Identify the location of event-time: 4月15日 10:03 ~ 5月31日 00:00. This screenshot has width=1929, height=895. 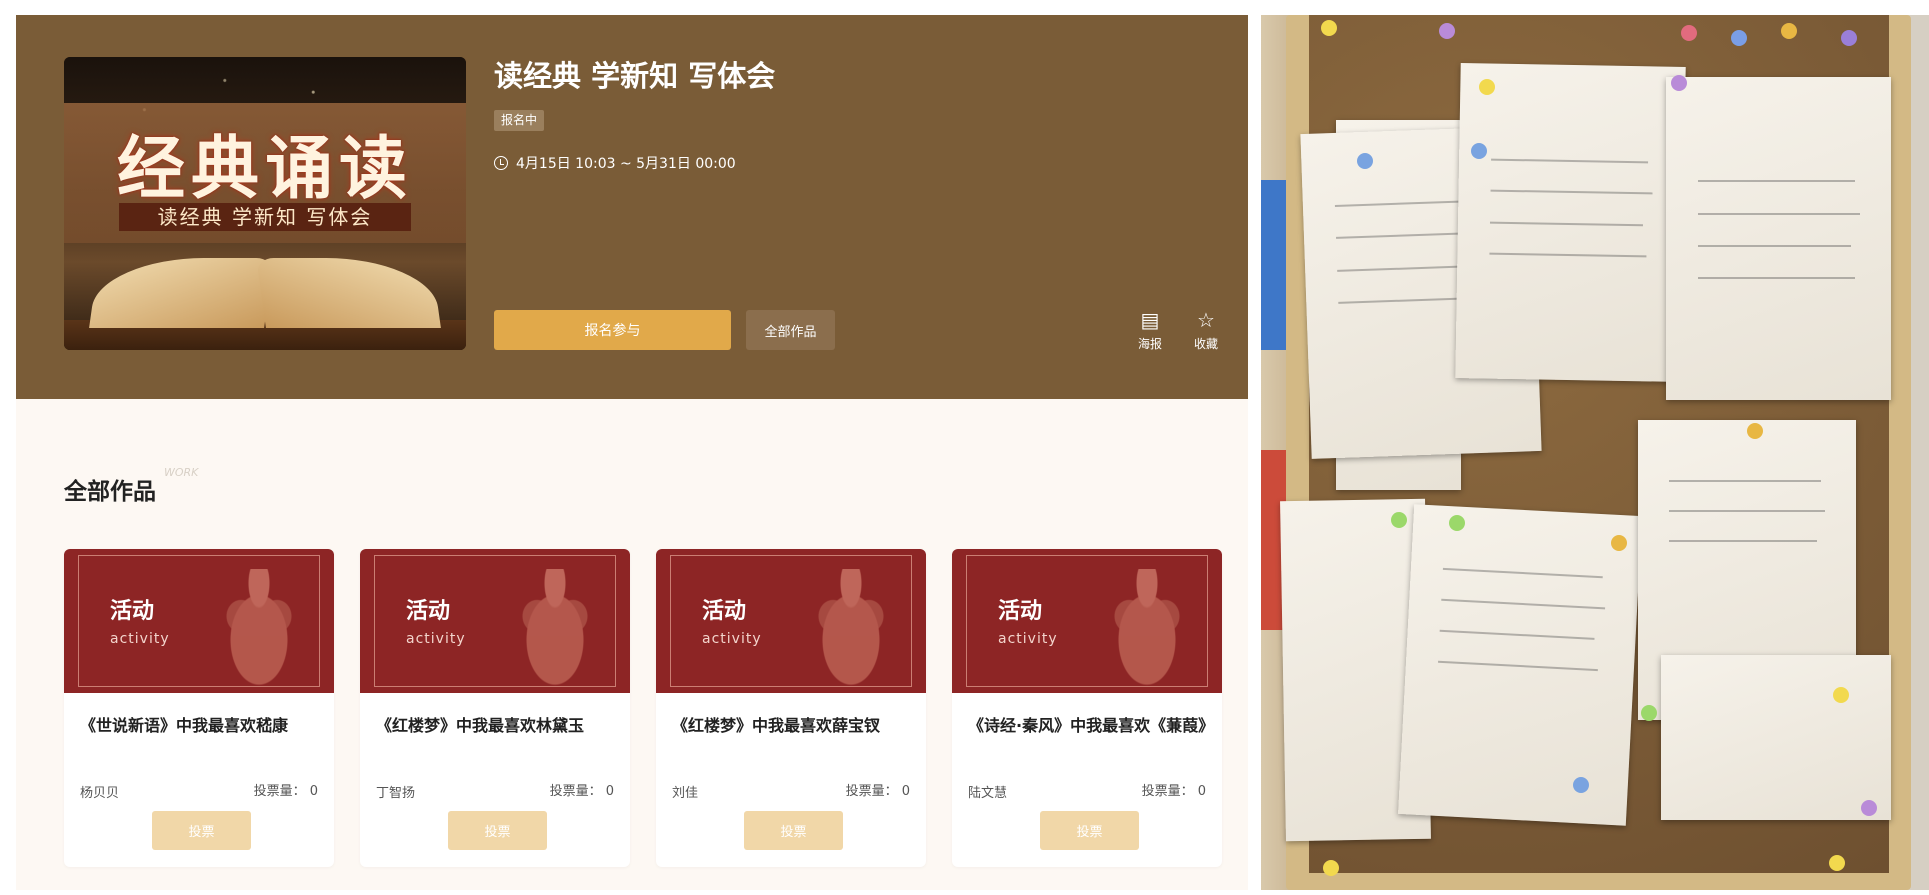
(615, 163).